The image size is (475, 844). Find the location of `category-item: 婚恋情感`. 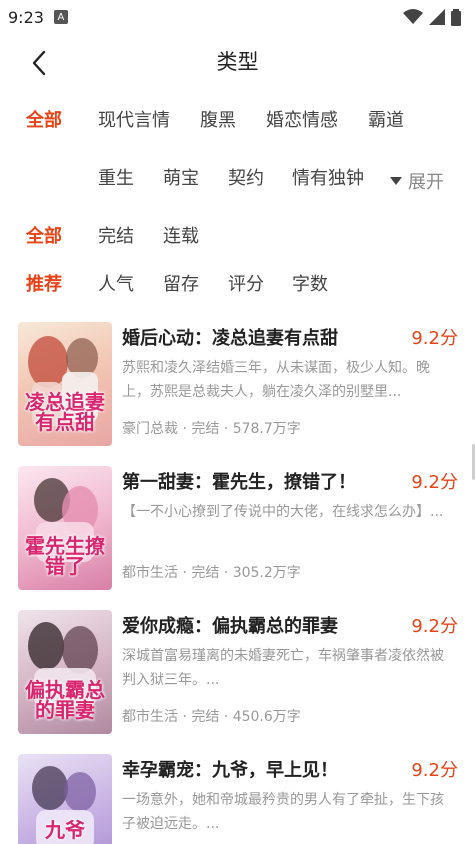

category-item: 婚恋情感 is located at coordinates (302, 119).